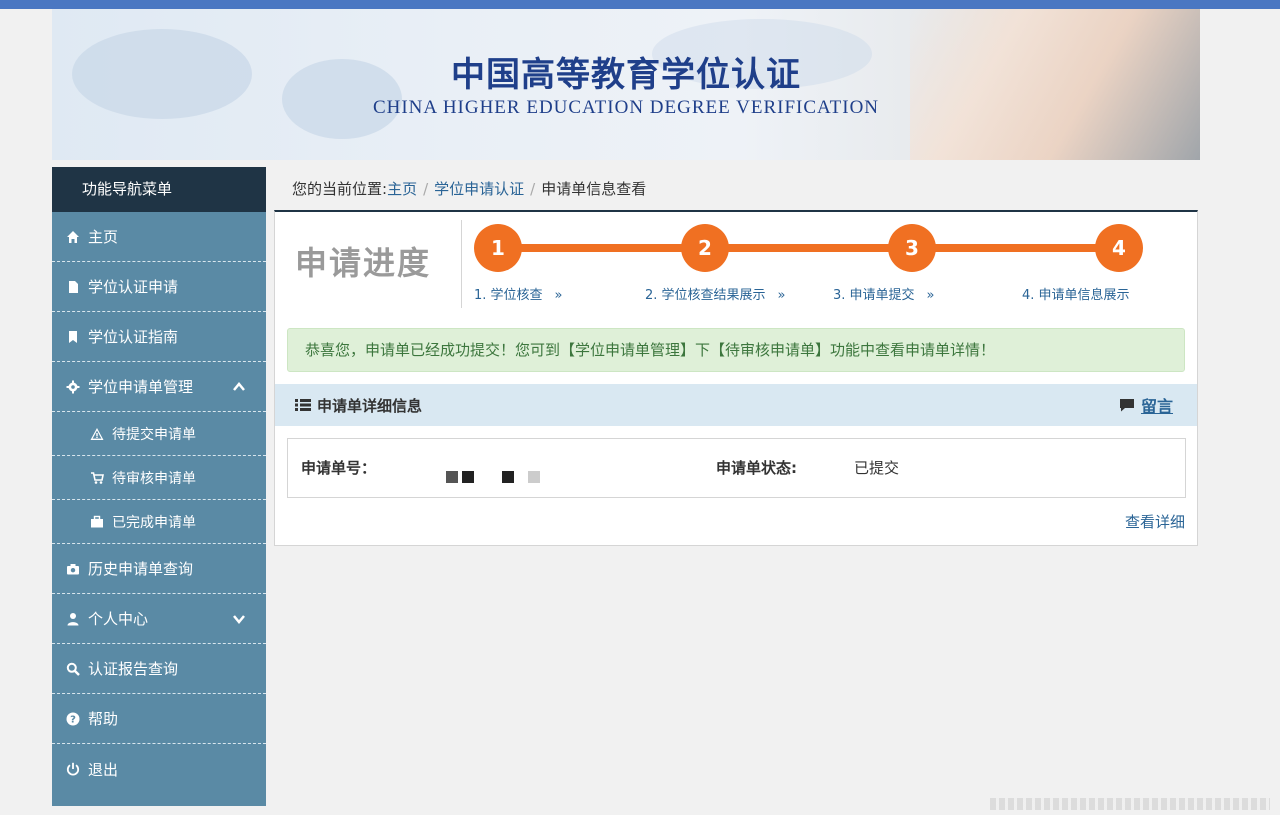 This screenshot has height=815, width=1280. What do you see at coordinates (479, 189) in the screenshot?
I see `breadcrumb-degree-link: 学位申请认证` at bounding box center [479, 189].